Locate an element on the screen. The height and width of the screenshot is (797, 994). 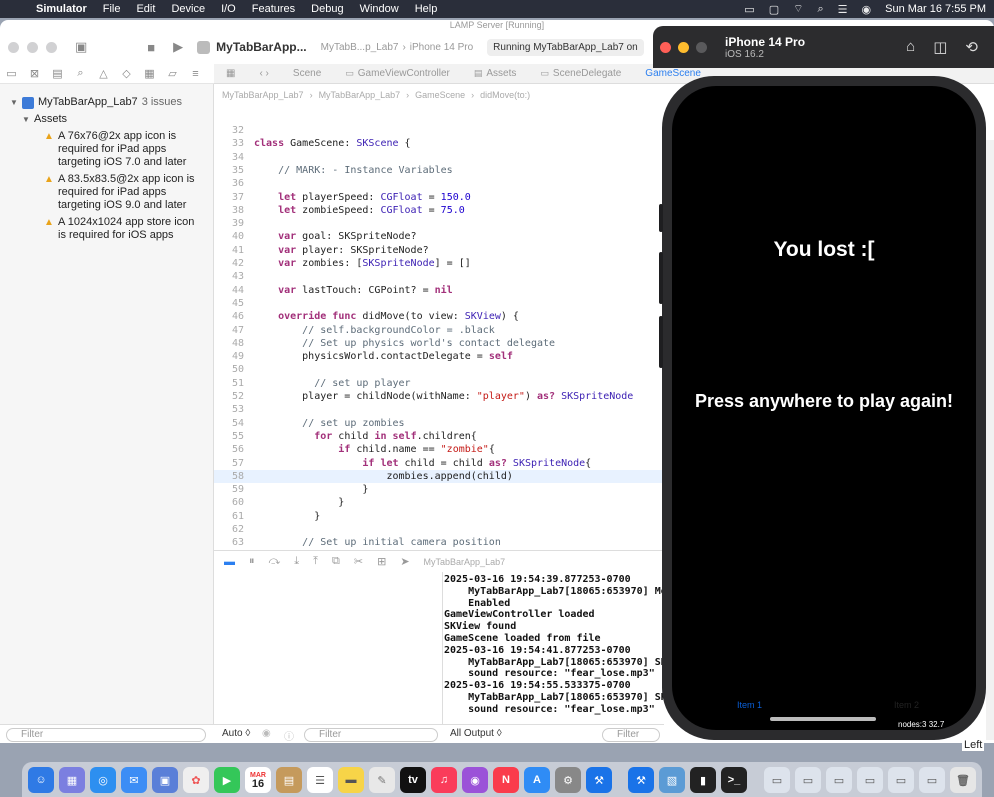
code-line: 39 is located at coordinates (439, 223).